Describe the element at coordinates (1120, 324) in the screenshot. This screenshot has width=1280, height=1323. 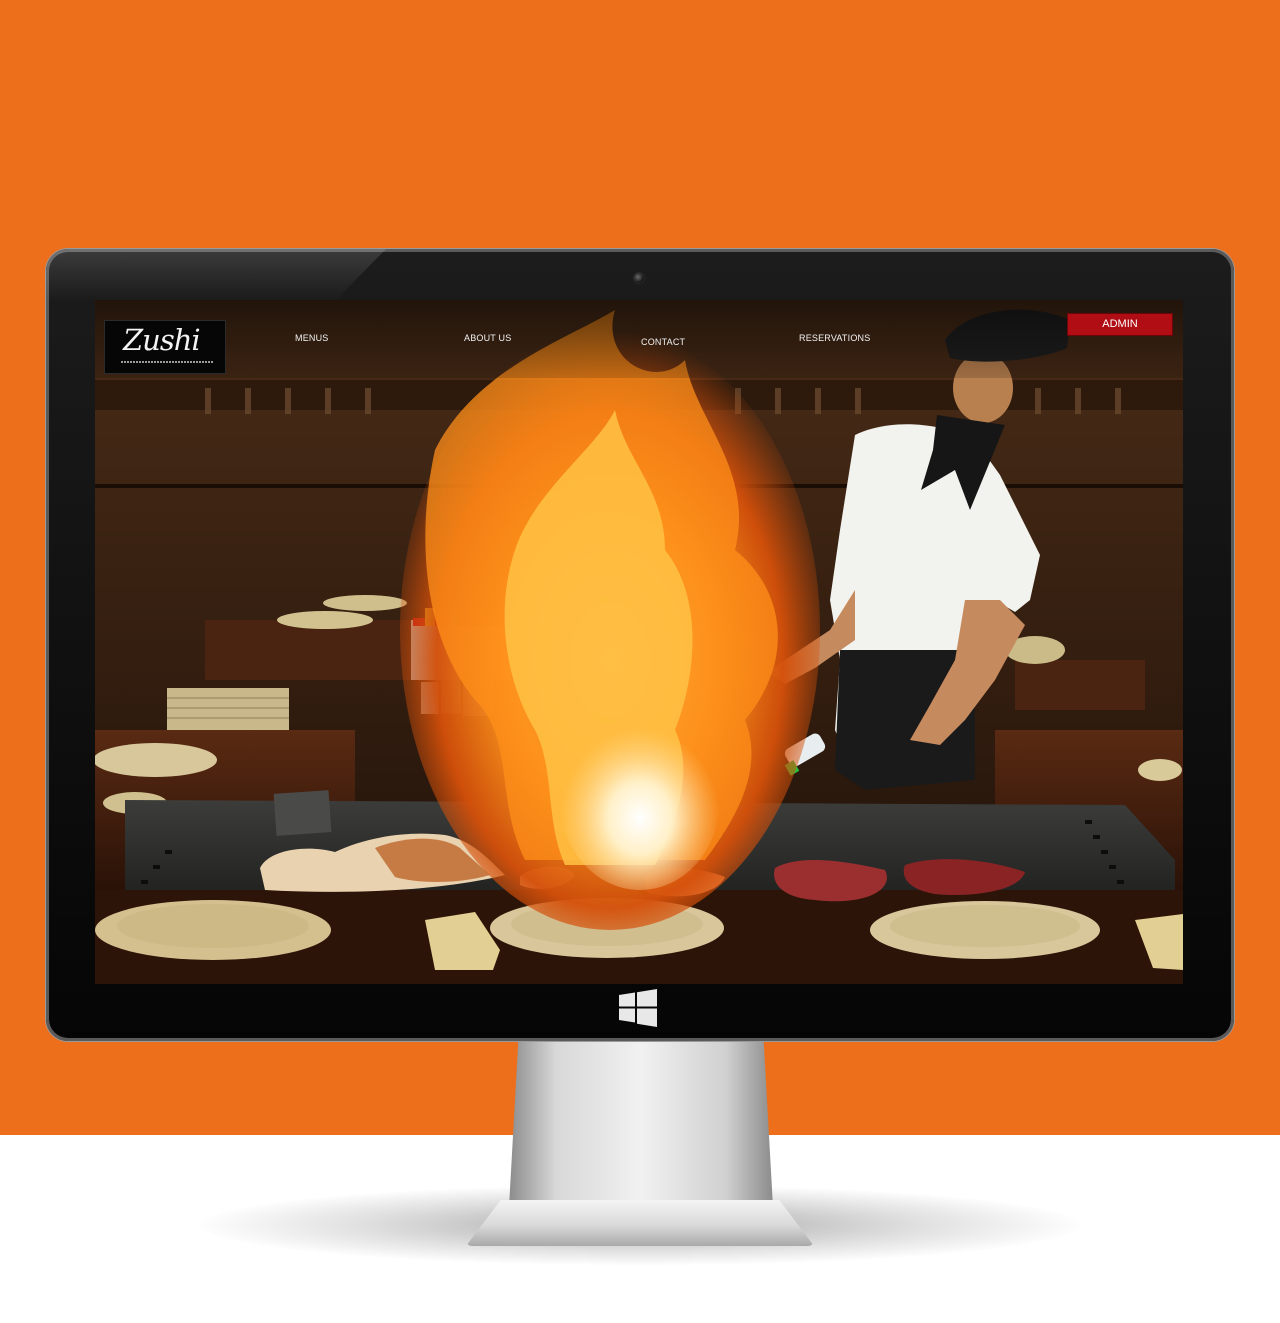
I see `admin-button: ADMIN` at that location.